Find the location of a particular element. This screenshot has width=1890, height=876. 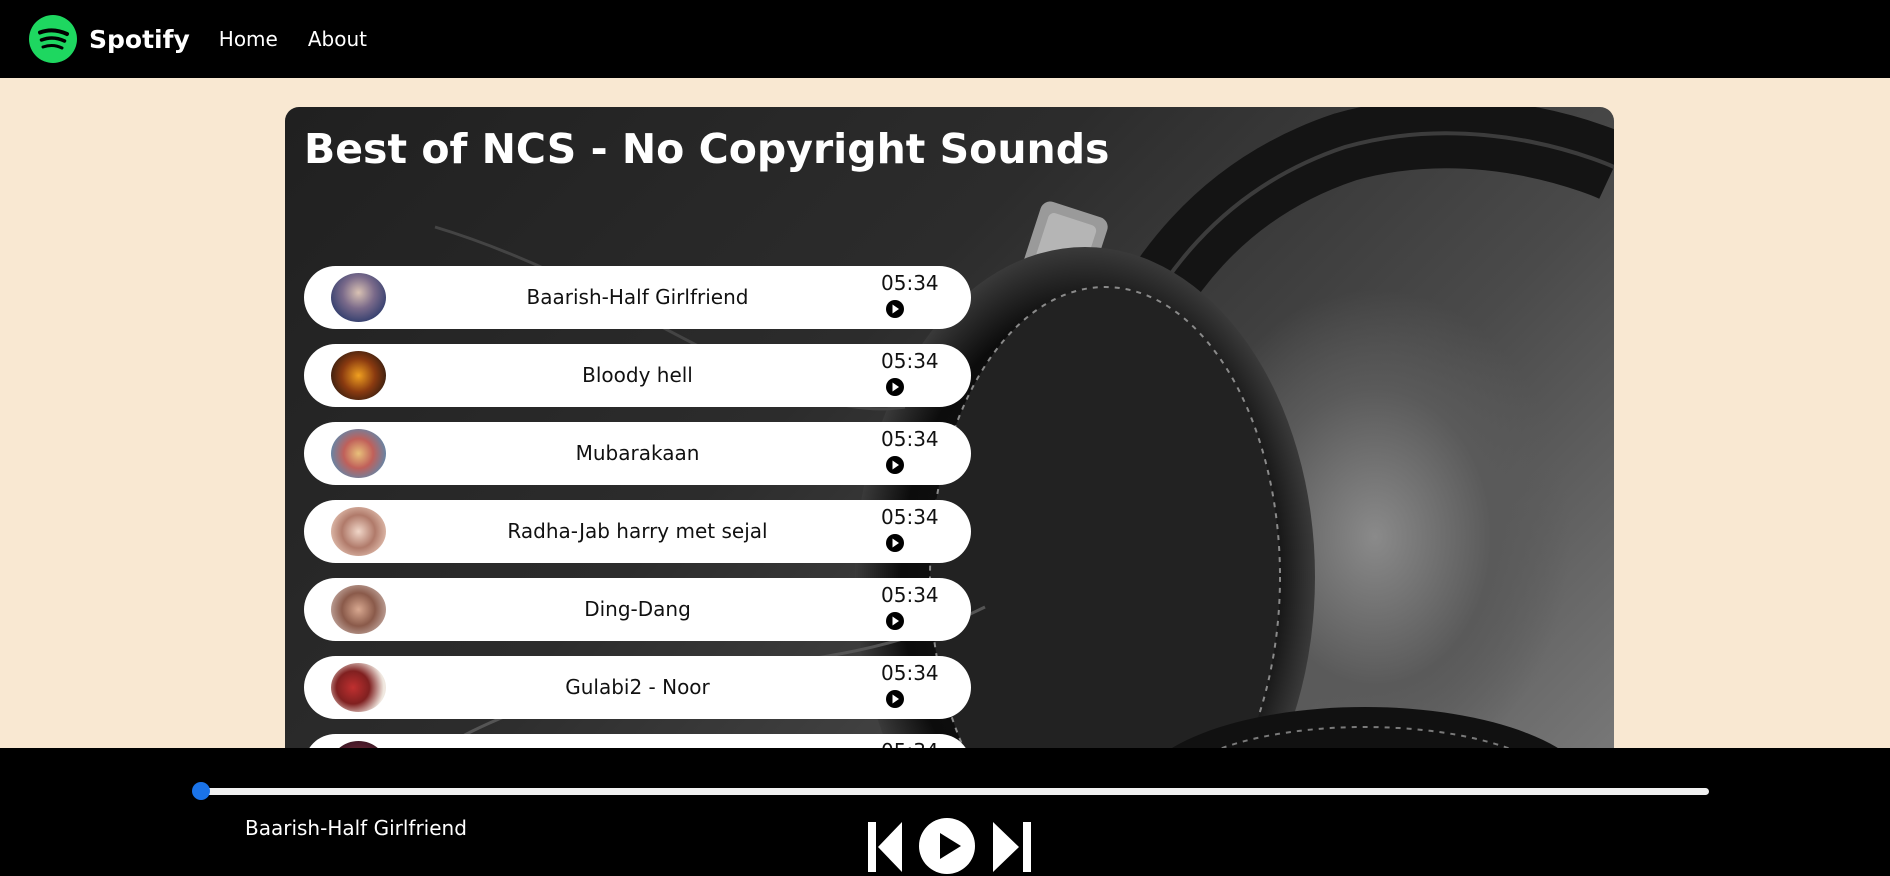

top-navbar: Spotify Home About is located at coordinates (945, 39).